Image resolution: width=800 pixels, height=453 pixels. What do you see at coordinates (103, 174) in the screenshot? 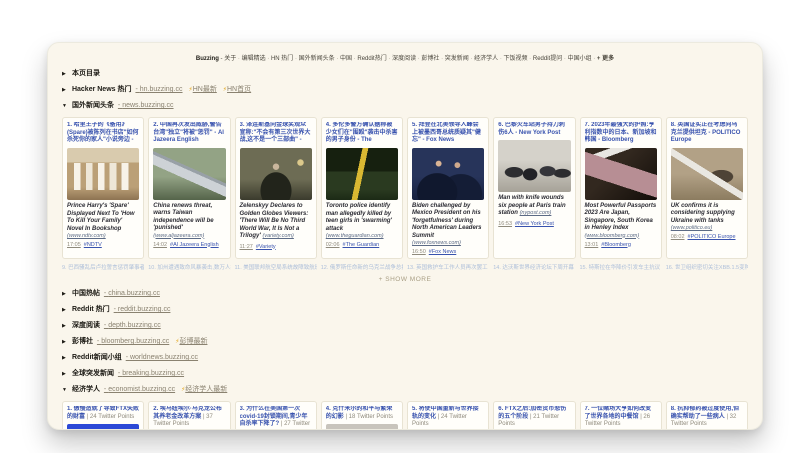
I see `card-thumbnail-bookshop` at bounding box center [103, 174].